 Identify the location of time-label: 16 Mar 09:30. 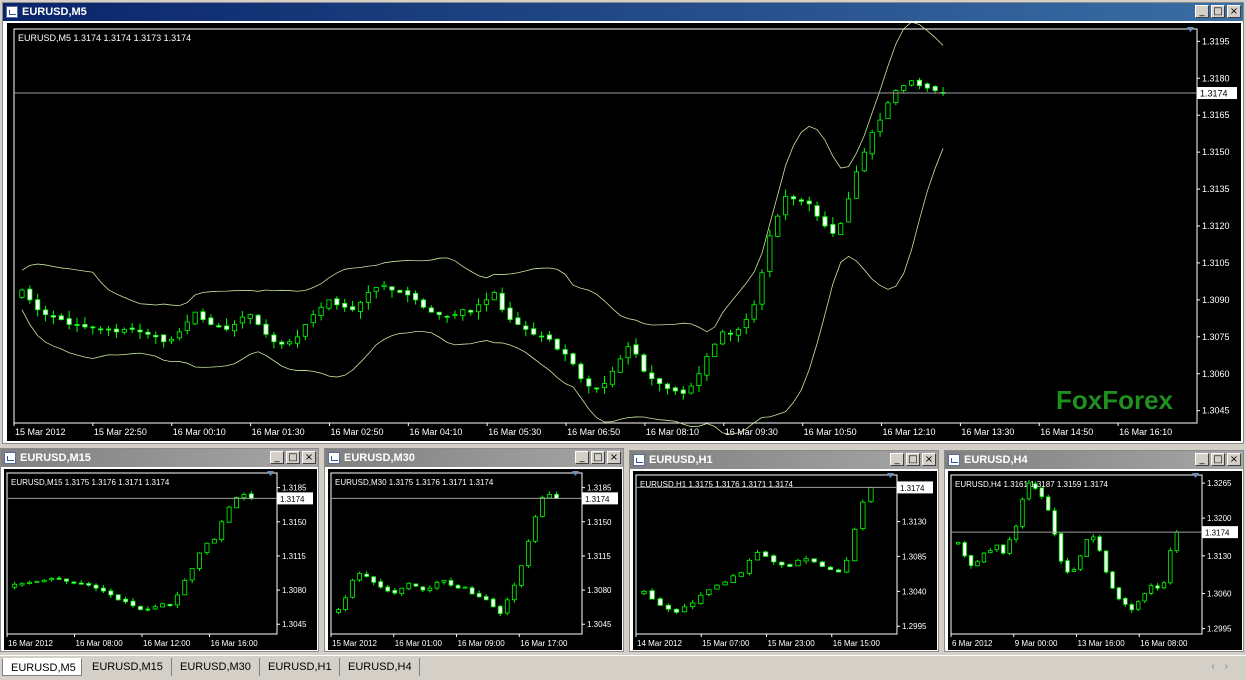
(751, 432).